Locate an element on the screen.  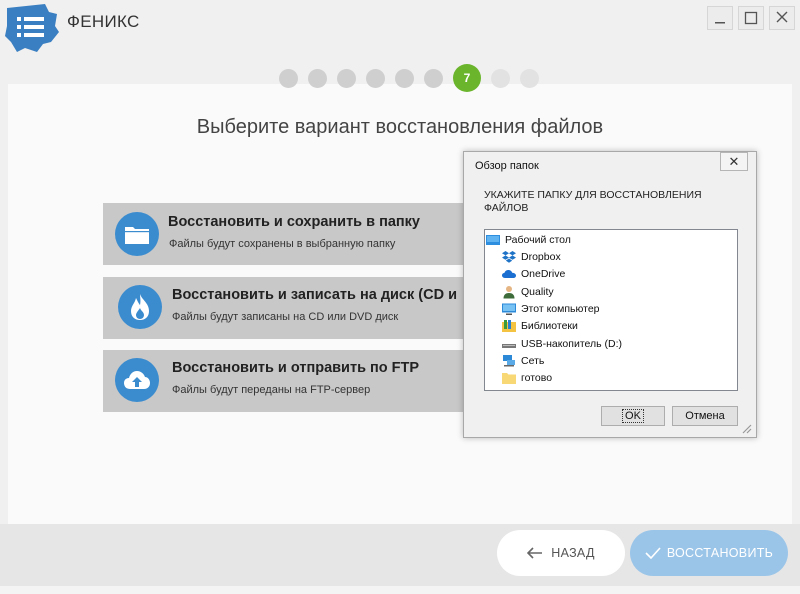
tree-item-label: USB-накопитель (D:) is located at coordinates (572, 343).